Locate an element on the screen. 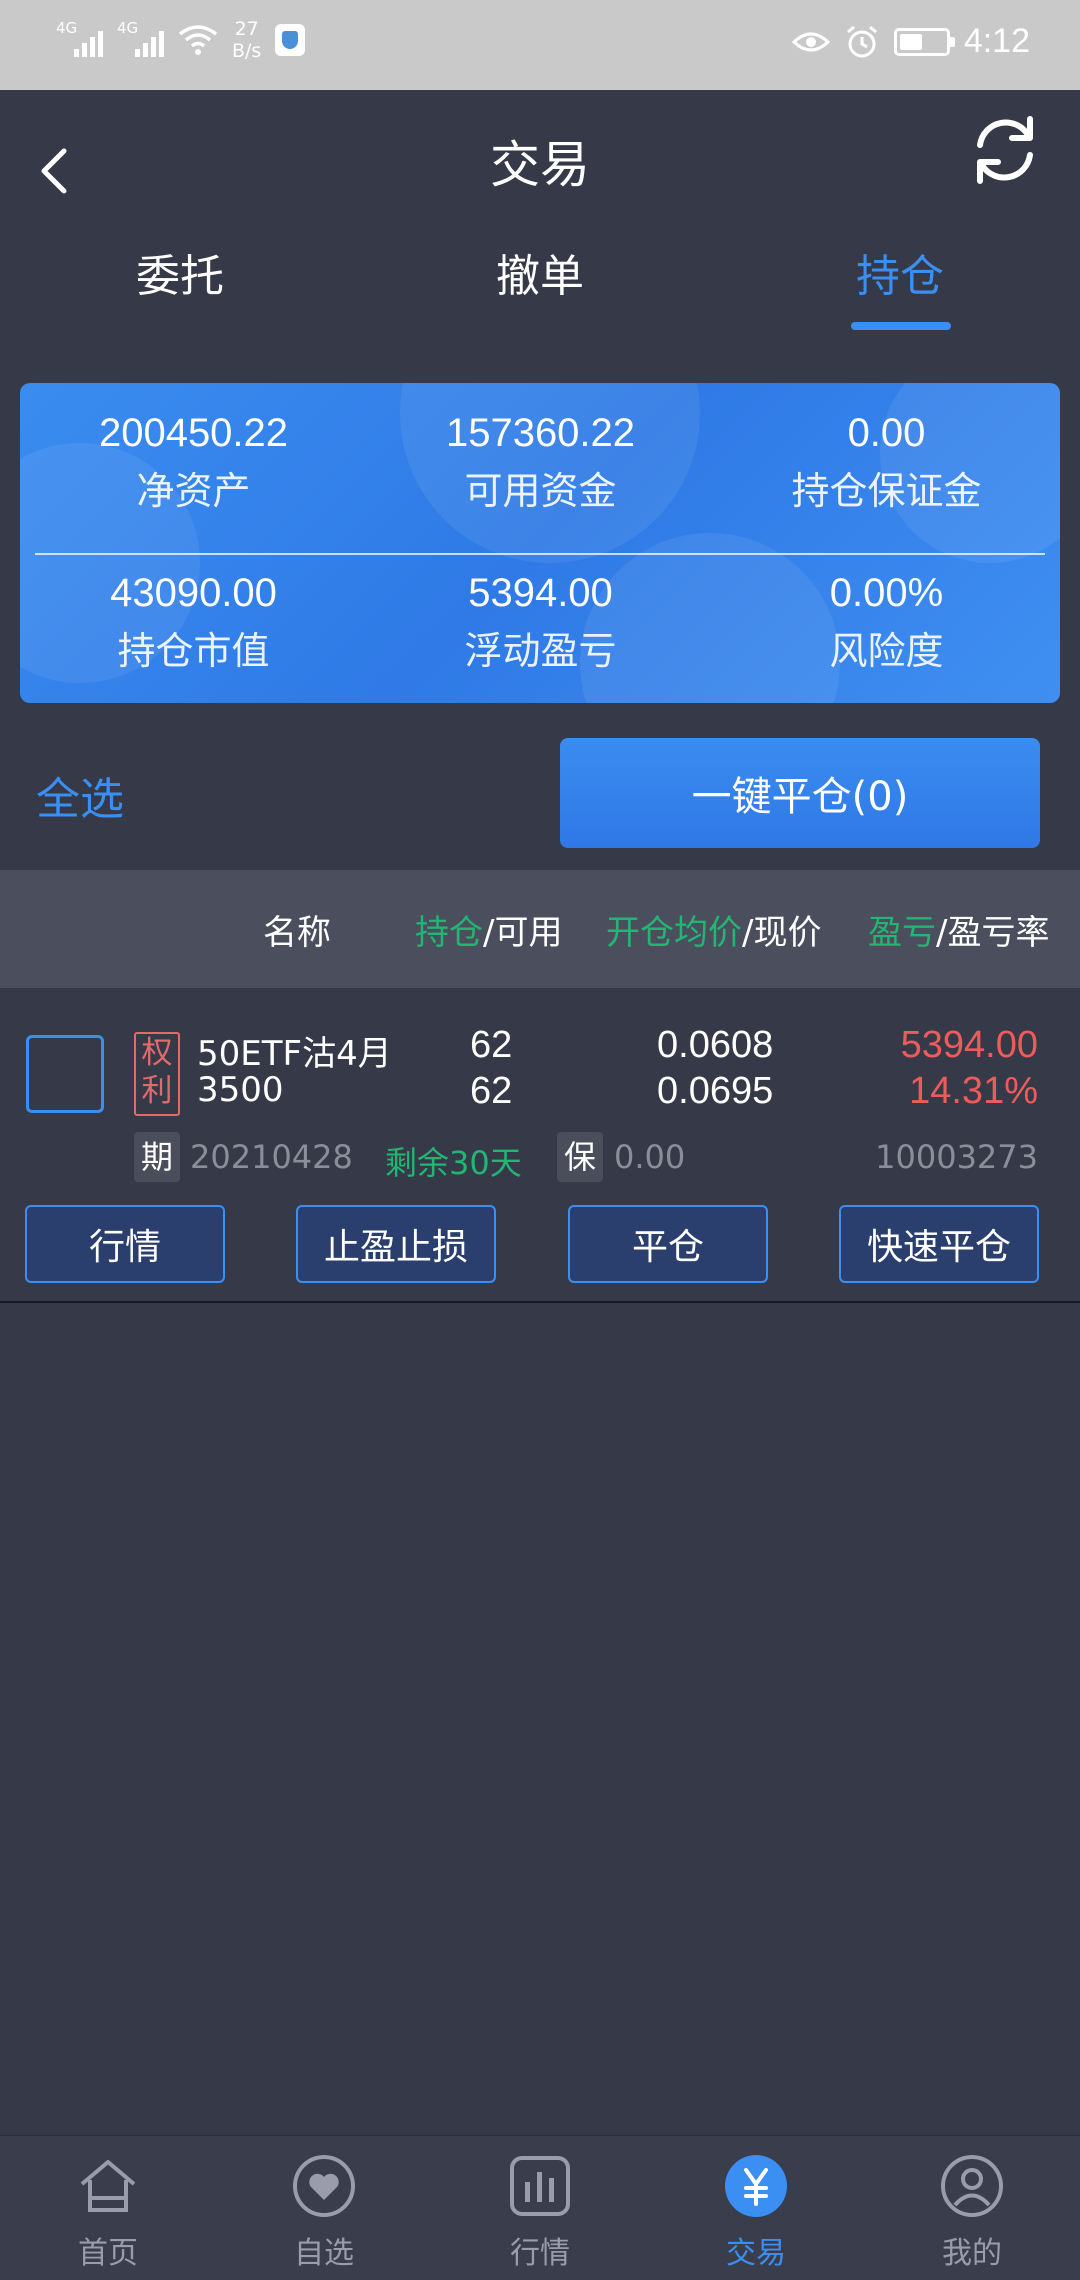 The height and width of the screenshot is (2280, 1080). net-assets-value: 200450.22 is located at coordinates (193, 433).